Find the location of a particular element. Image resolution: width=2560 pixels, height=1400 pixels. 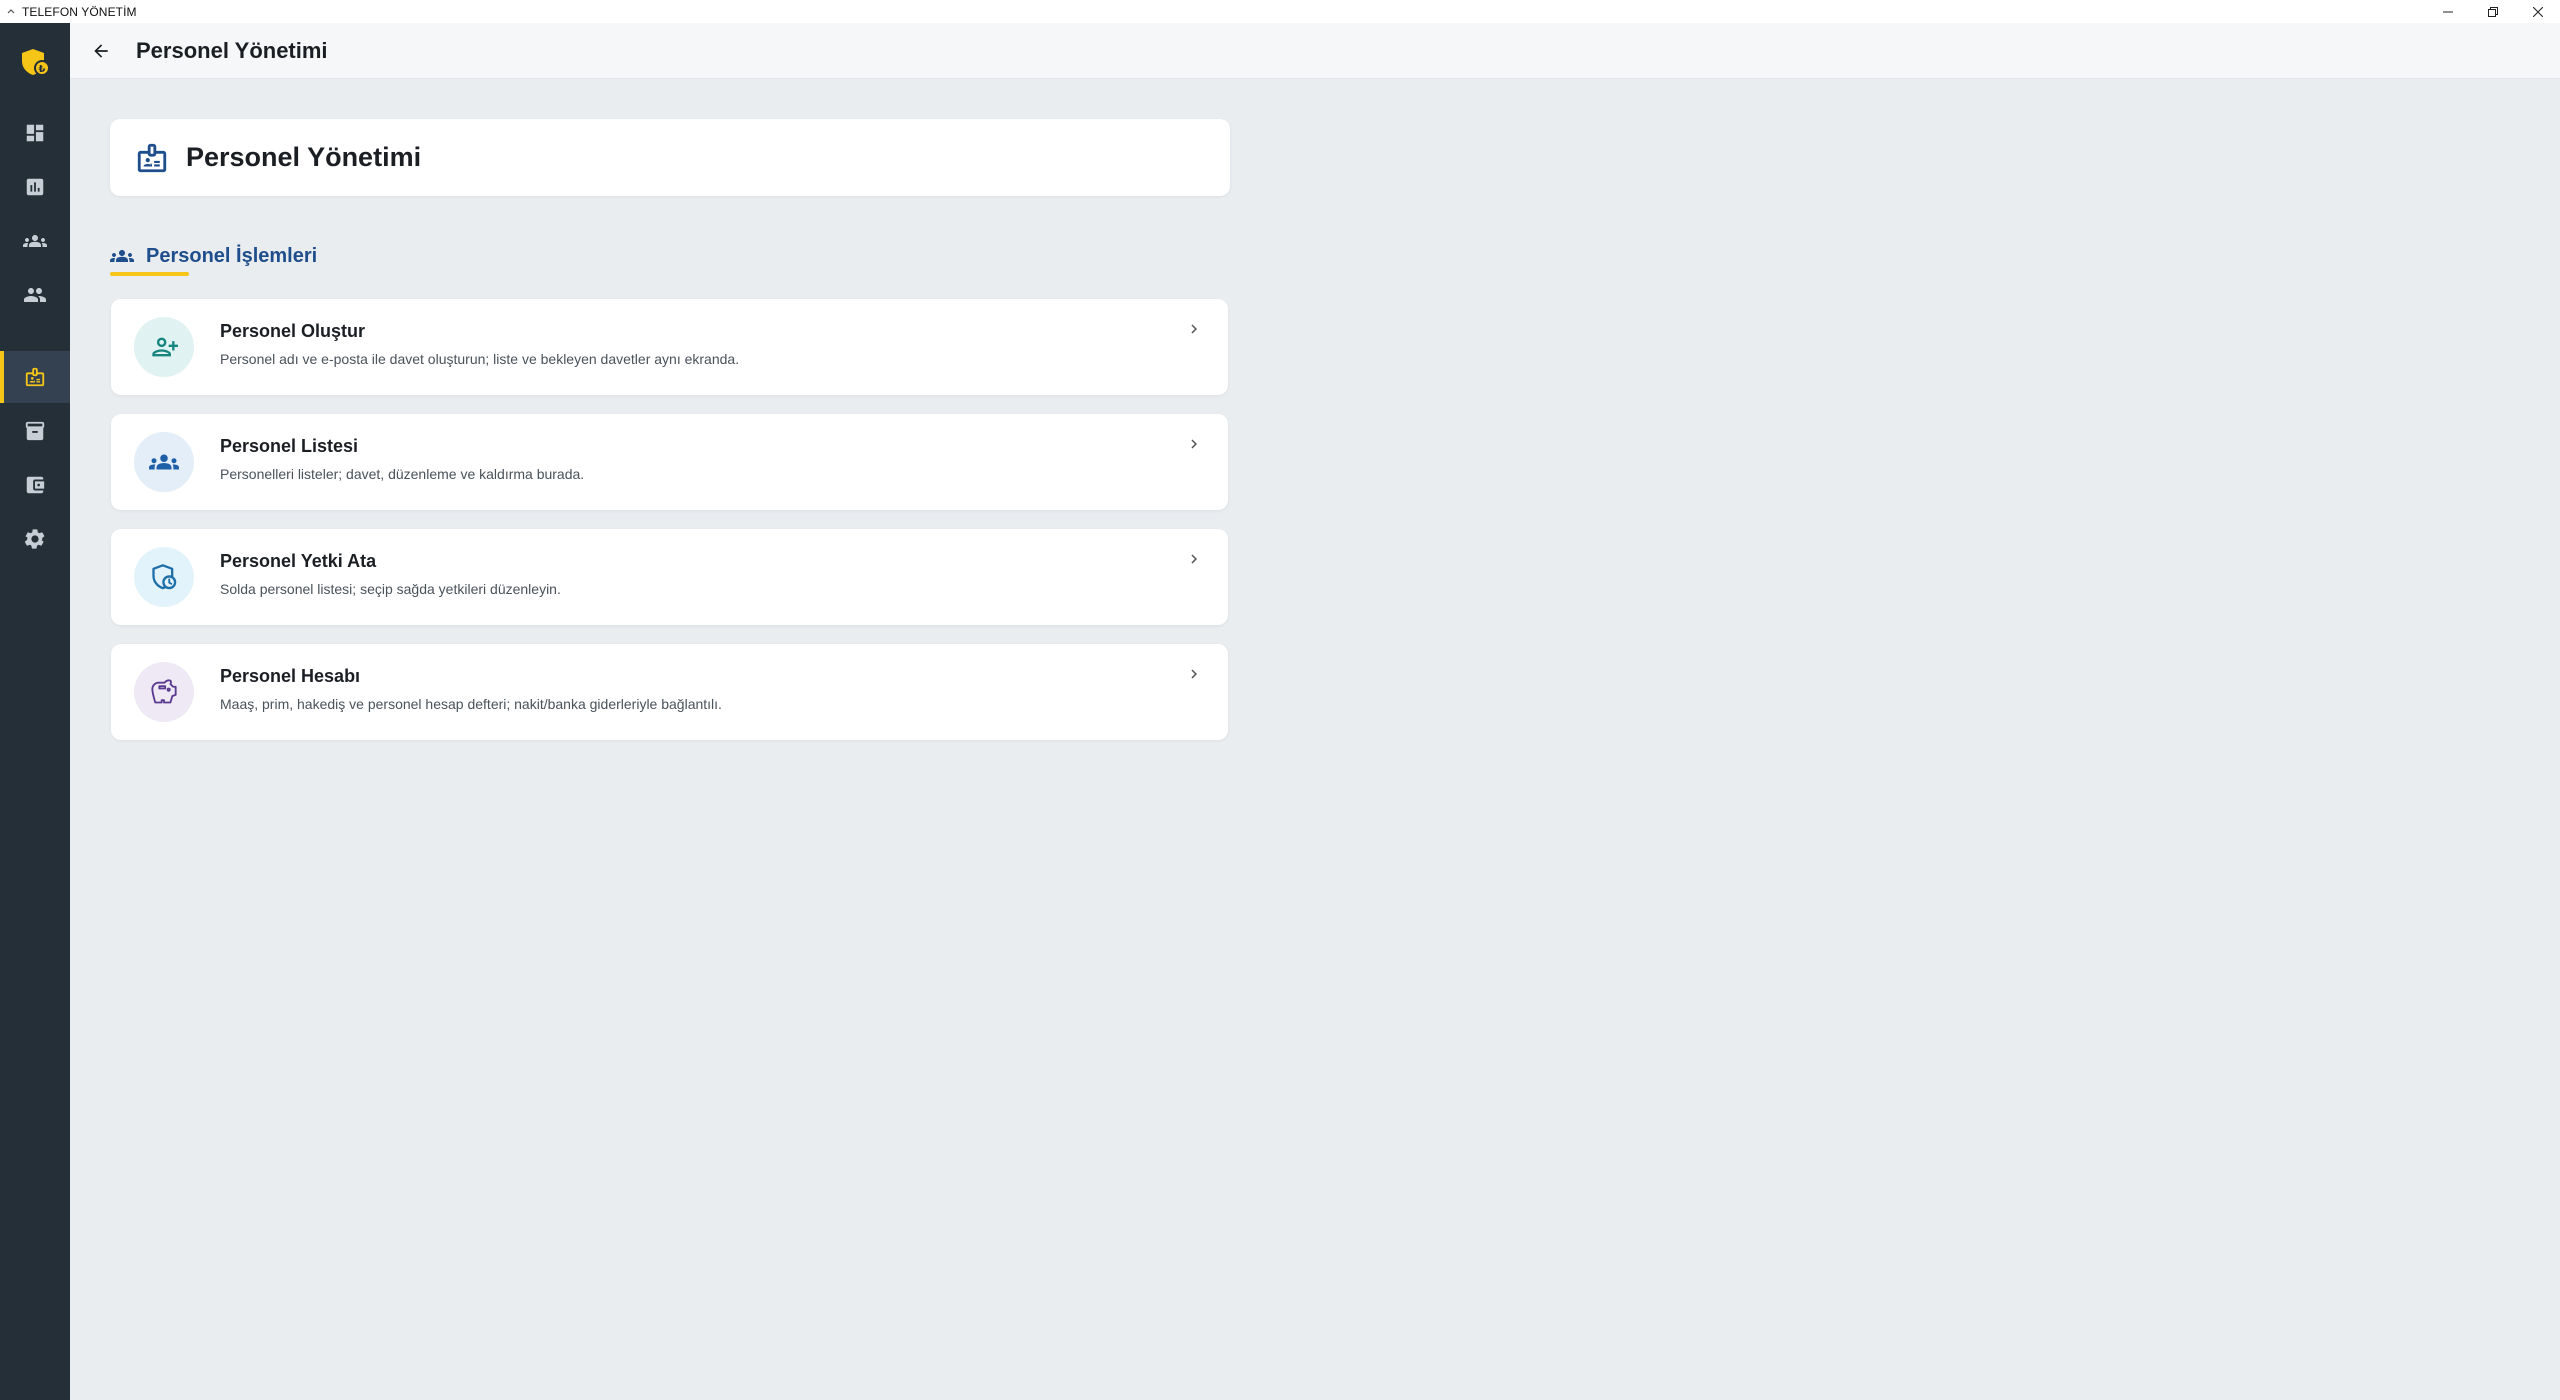

tab-label: Personel İşlemleri is located at coordinates (232, 255).